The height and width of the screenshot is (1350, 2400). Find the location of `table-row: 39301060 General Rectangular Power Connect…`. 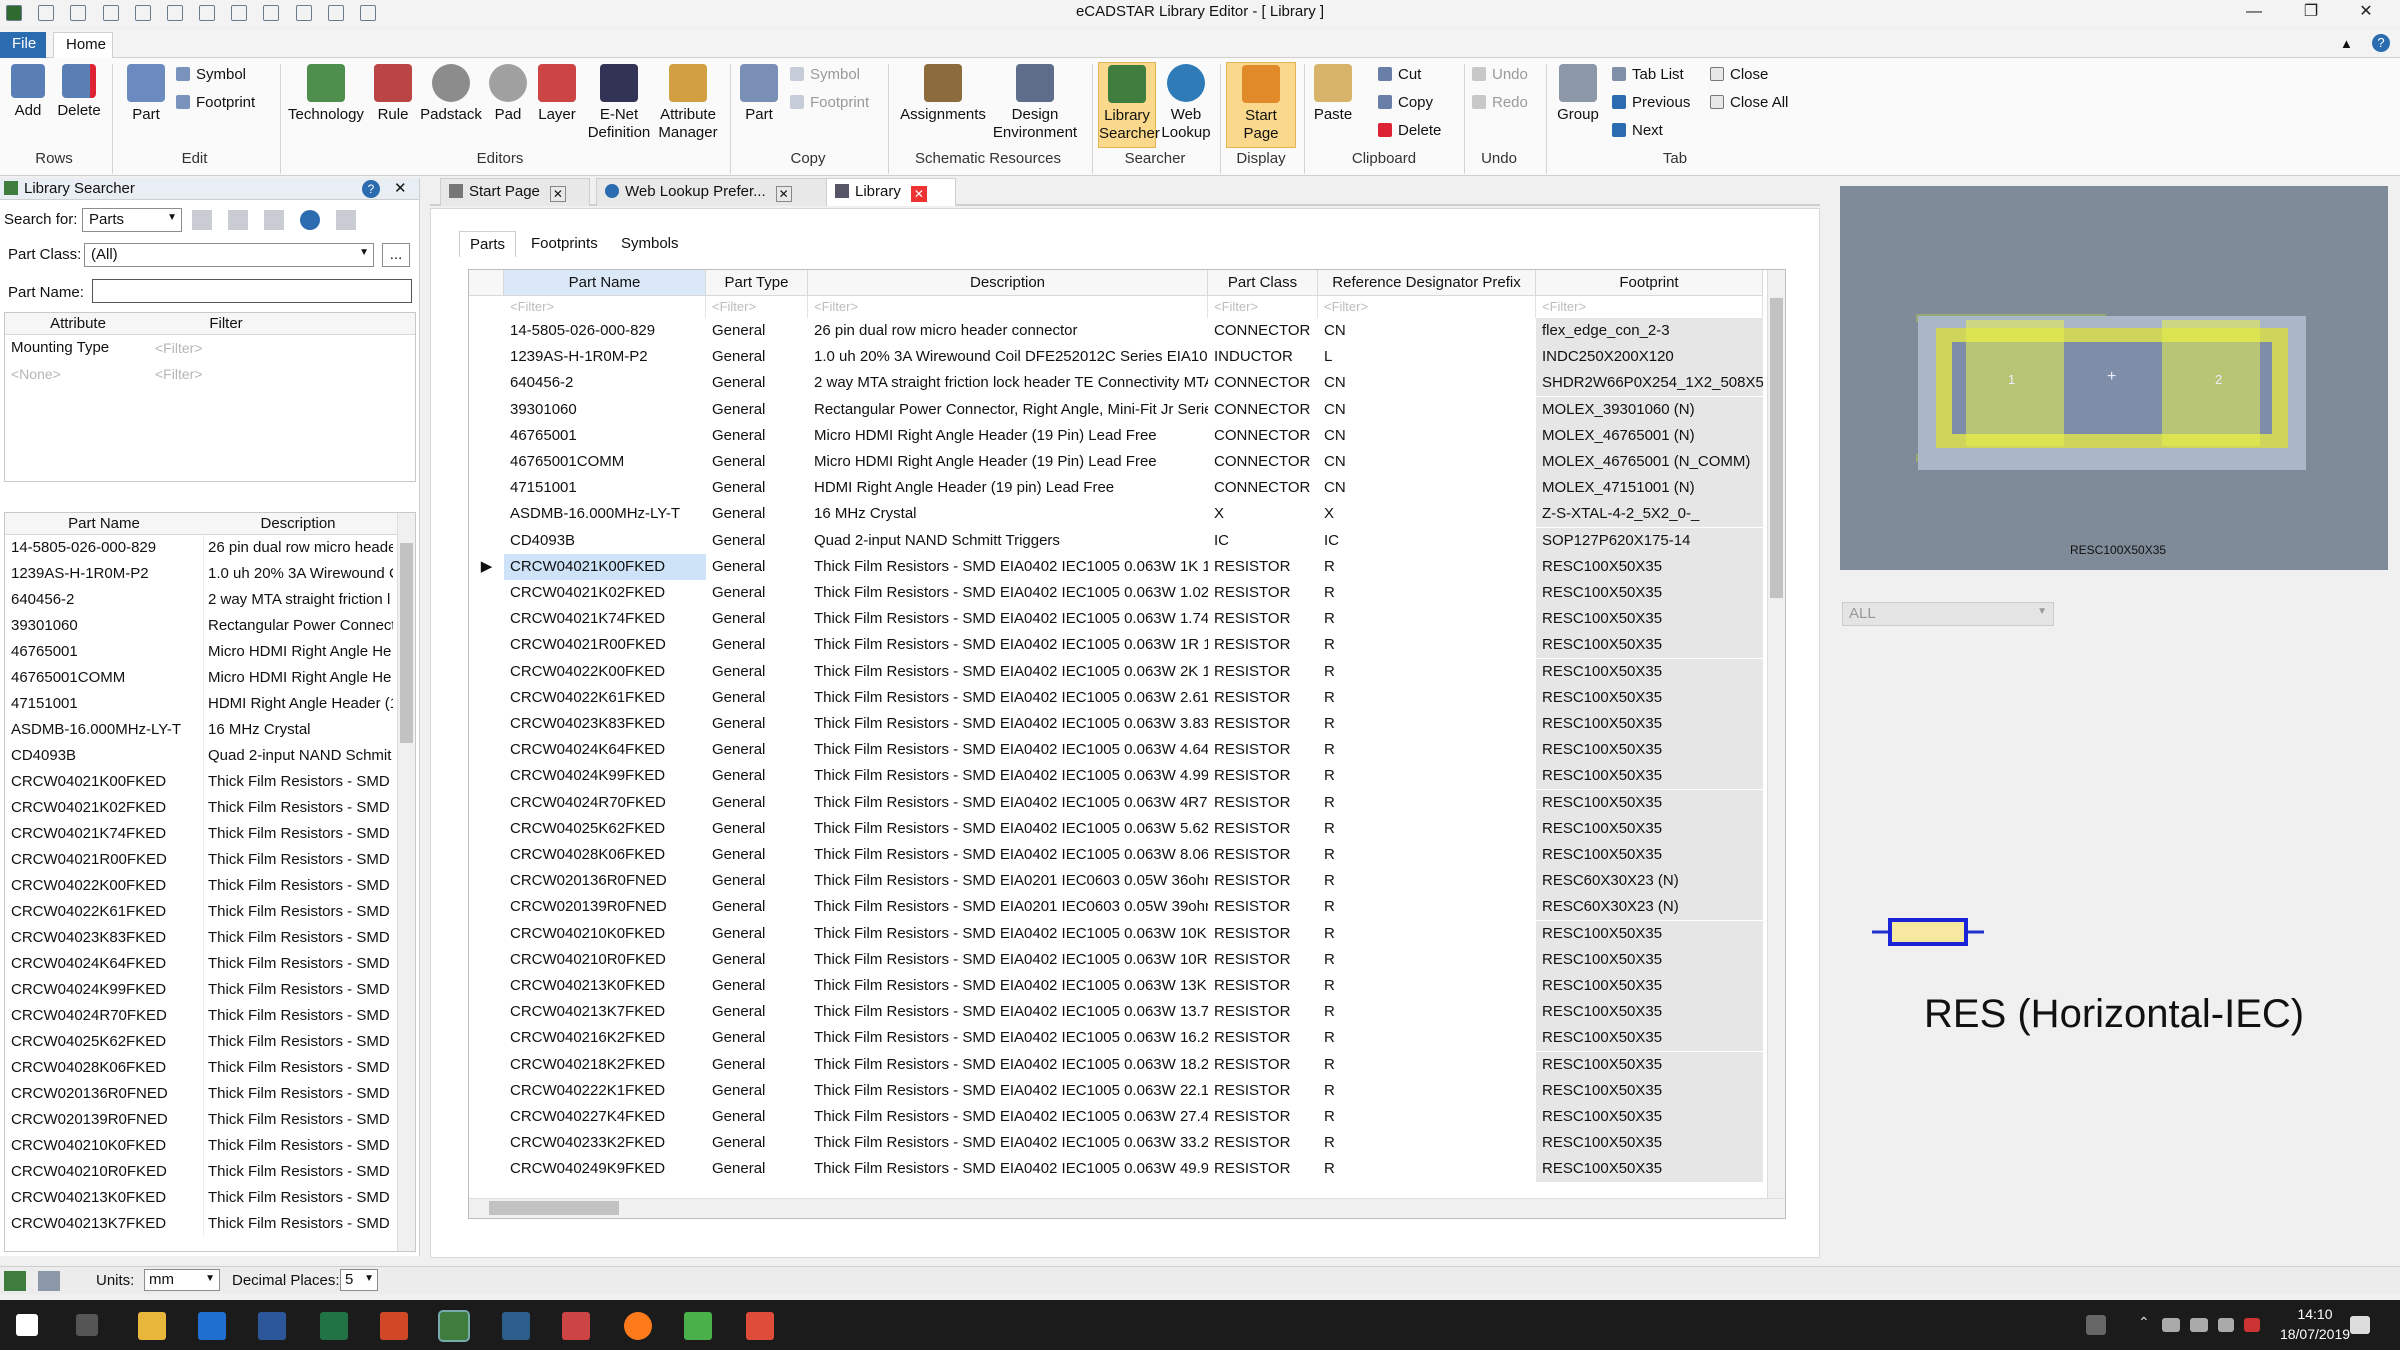

table-row: 39301060 General Rectangular Power Connect… is located at coordinates (1127, 409).